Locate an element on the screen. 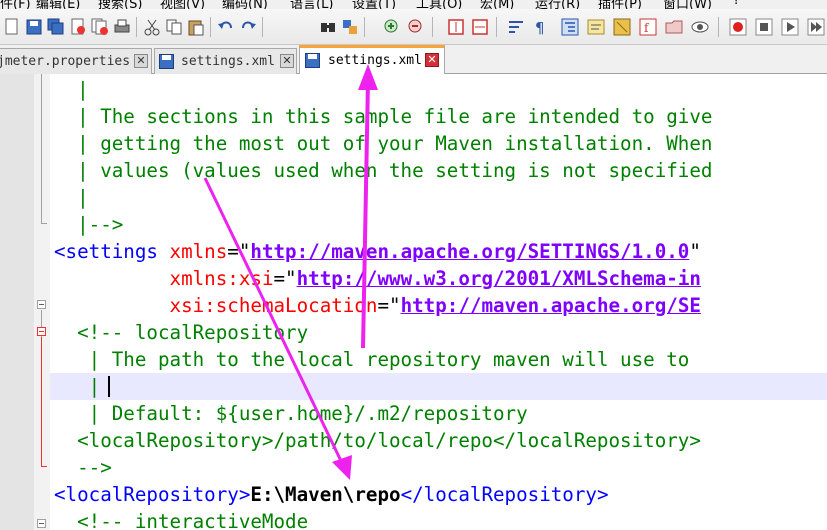  menu-language: 语言(L) is located at coordinates (311, 4).